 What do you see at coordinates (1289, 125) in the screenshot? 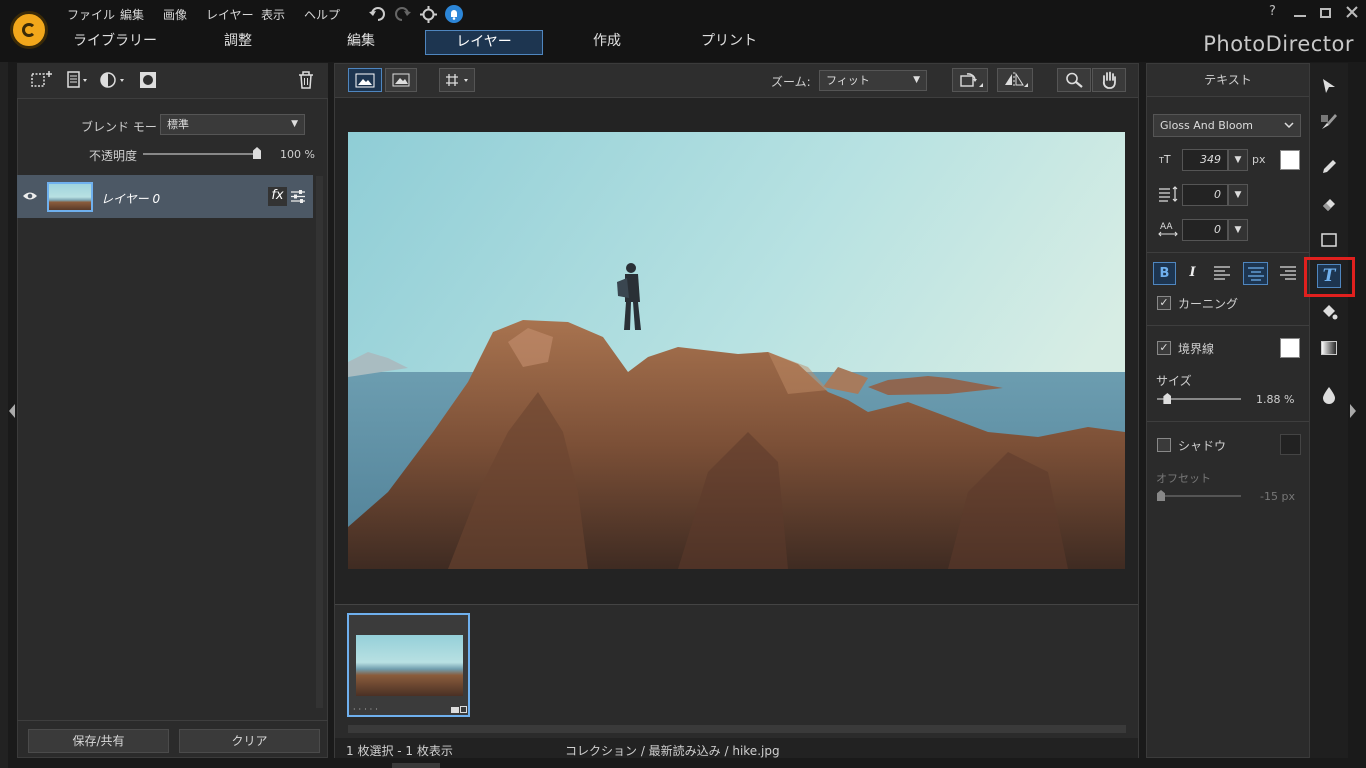
I see `chevron-down-icon` at bounding box center [1289, 125].